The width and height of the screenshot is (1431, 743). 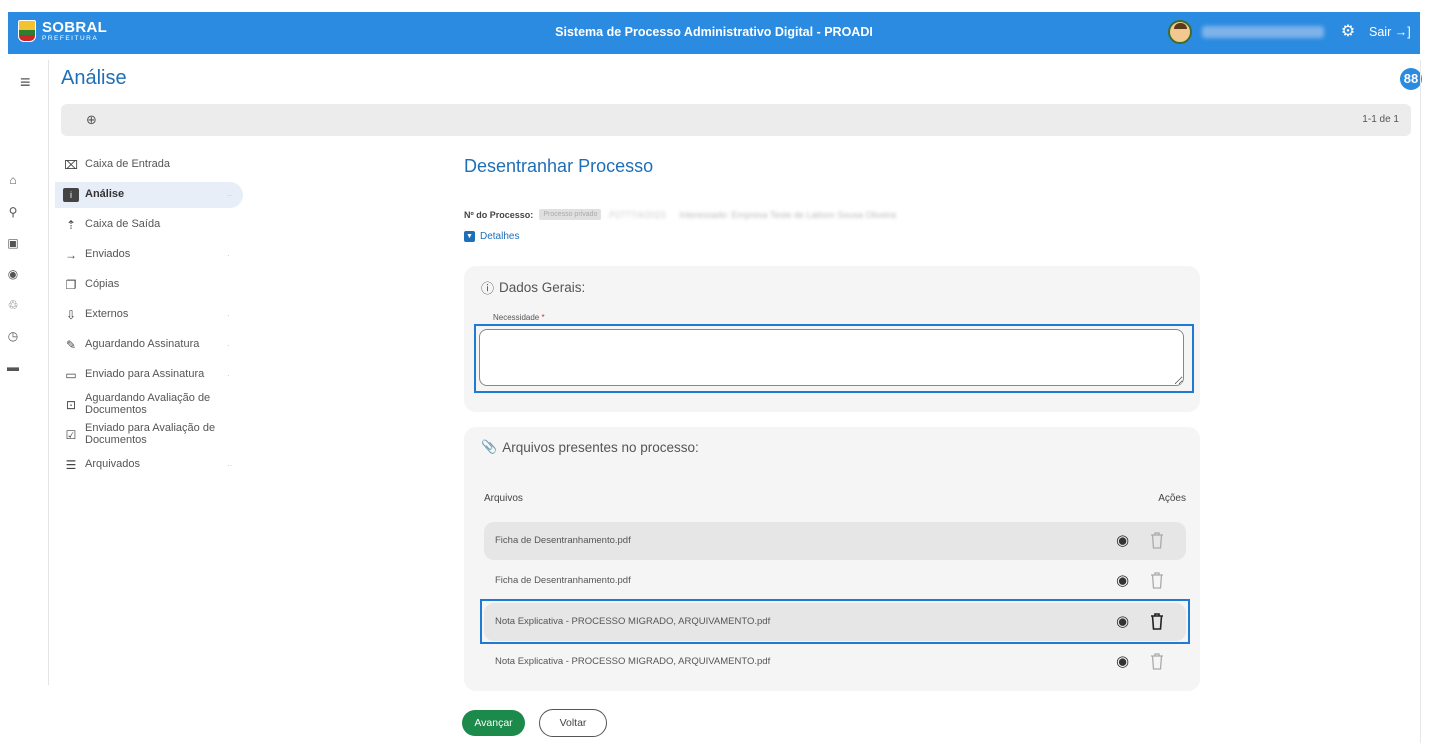 I want to click on sidebar-item-aguardando-avaliacao: ⊡ Aguardando Avaliação de Documentos, so click(x=149, y=405).